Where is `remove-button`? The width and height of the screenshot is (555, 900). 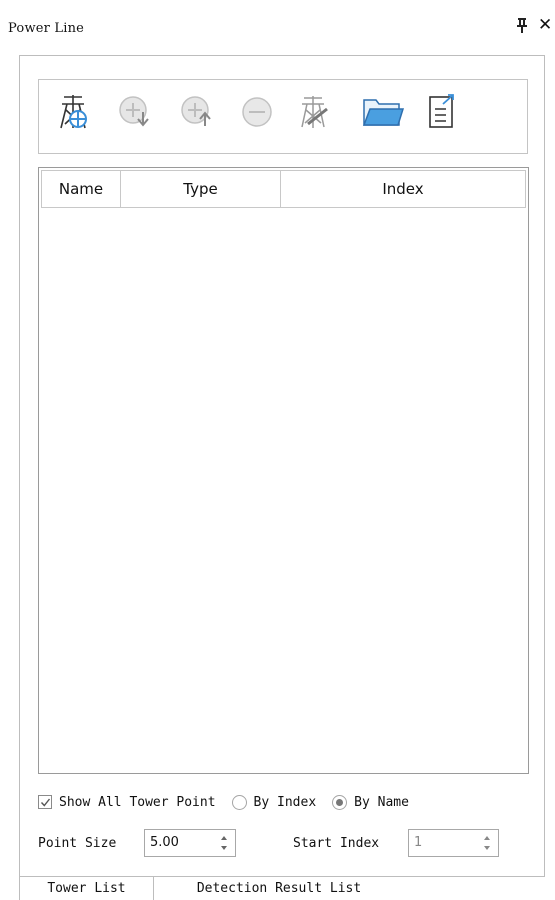
remove-button is located at coordinates (257, 114).